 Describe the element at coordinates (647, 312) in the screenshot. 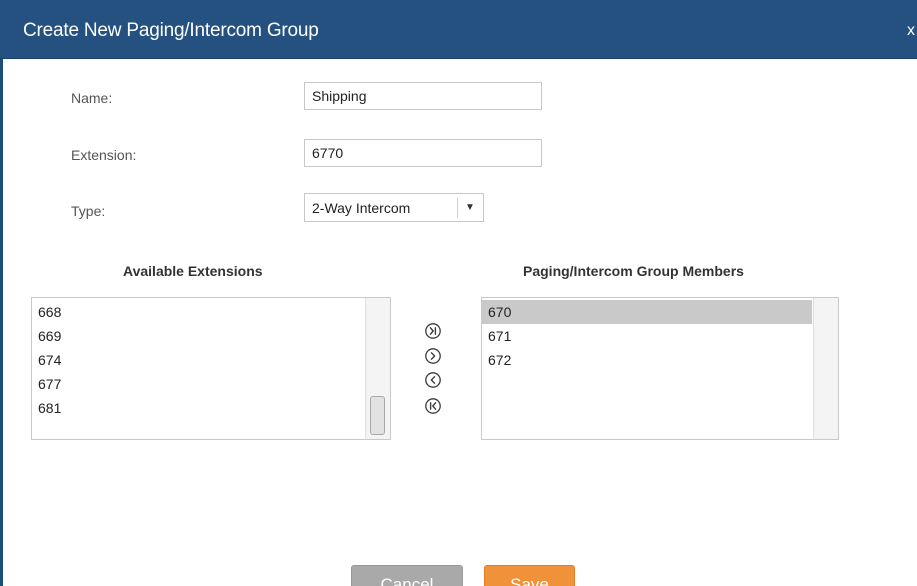

I see `list-item-selected: 670` at that location.